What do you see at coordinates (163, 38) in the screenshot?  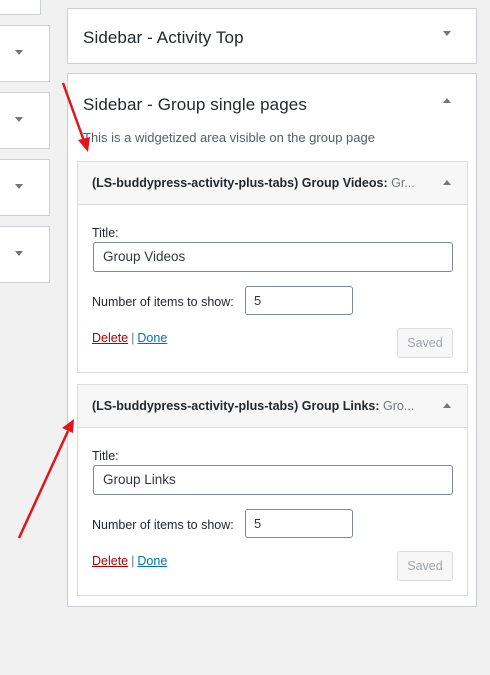 I see `sidebar-title: Sidebar - Activity Top` at bounding box center [163, 38].